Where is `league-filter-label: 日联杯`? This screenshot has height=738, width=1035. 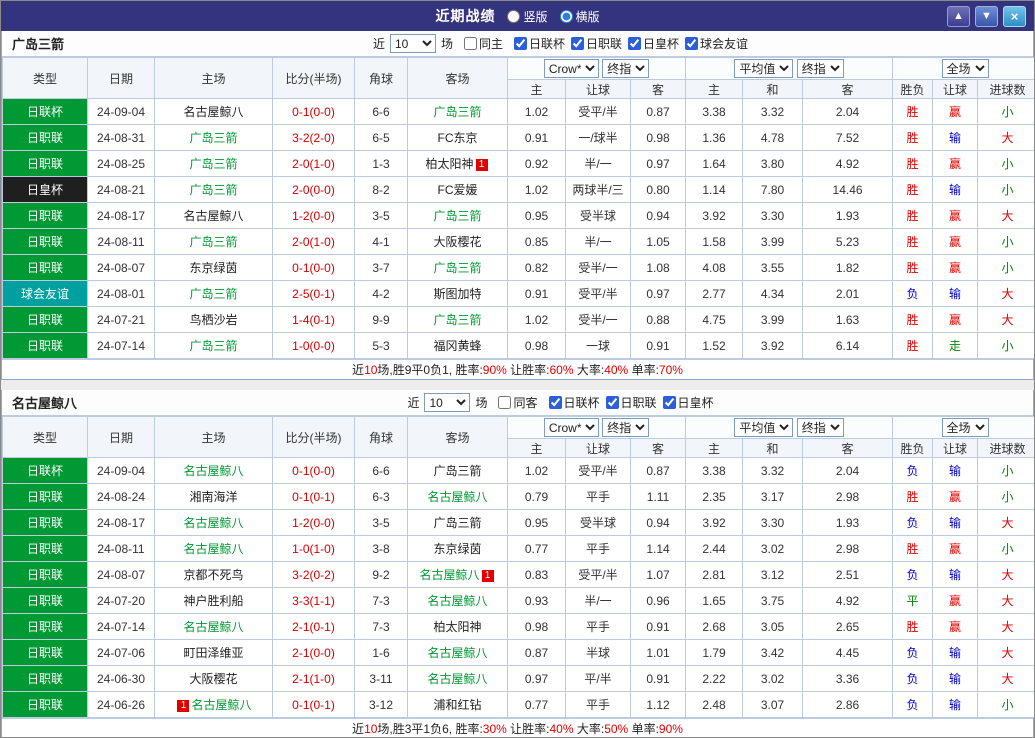 league-filter-label: 日联杯 is located at coordinates (581, 402).